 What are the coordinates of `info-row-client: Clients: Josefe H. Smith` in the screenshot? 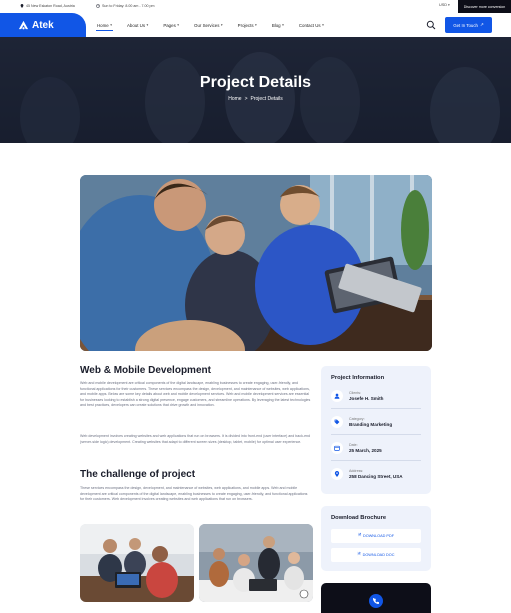 It's located at (357, 396).